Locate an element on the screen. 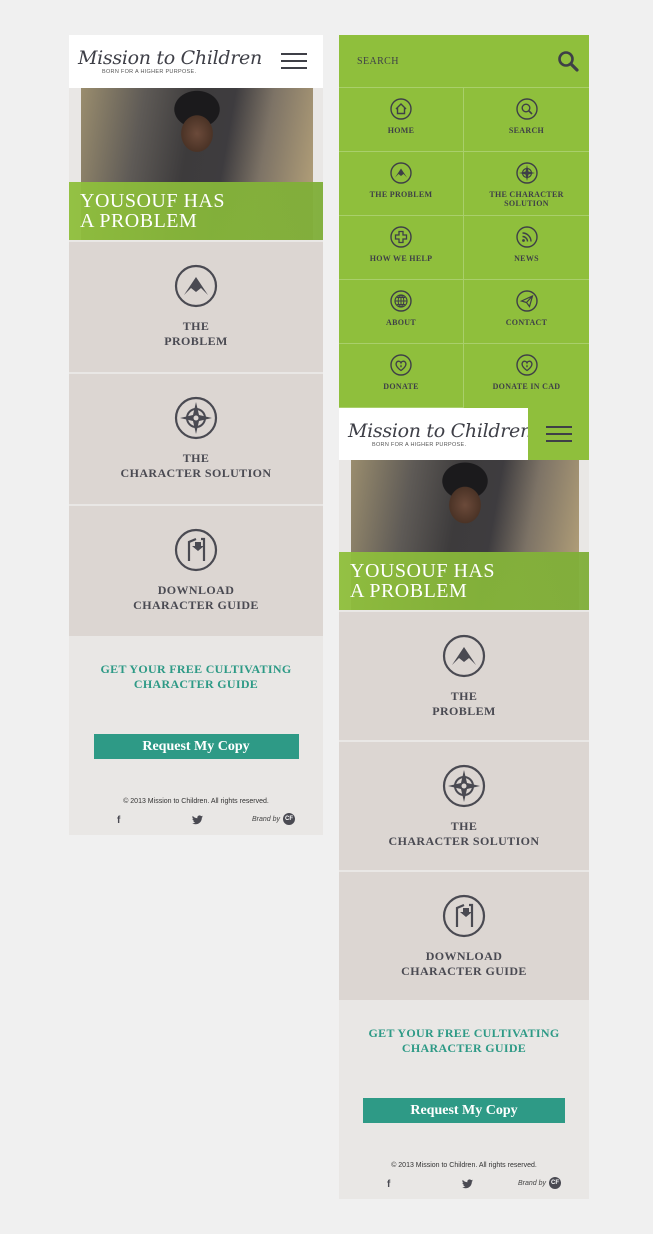  home-icon is located at coordinates (401, 109).